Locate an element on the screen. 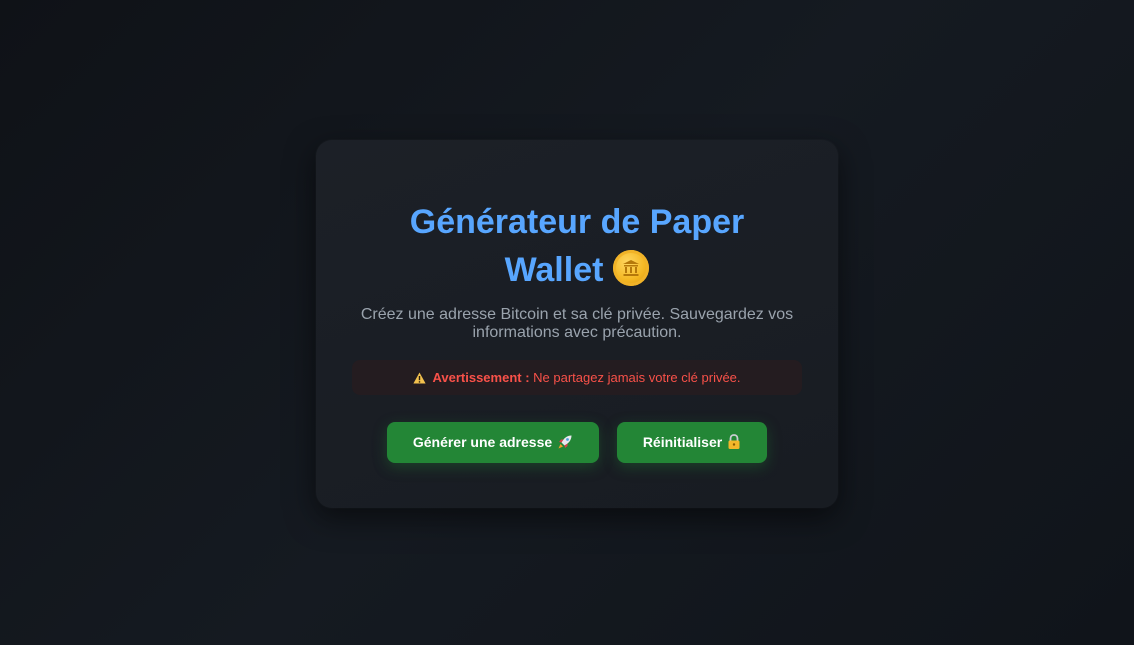 This screenshot has width=1134, height=645. reset-button: Réinitialiser is located at coordinates (692, 442).